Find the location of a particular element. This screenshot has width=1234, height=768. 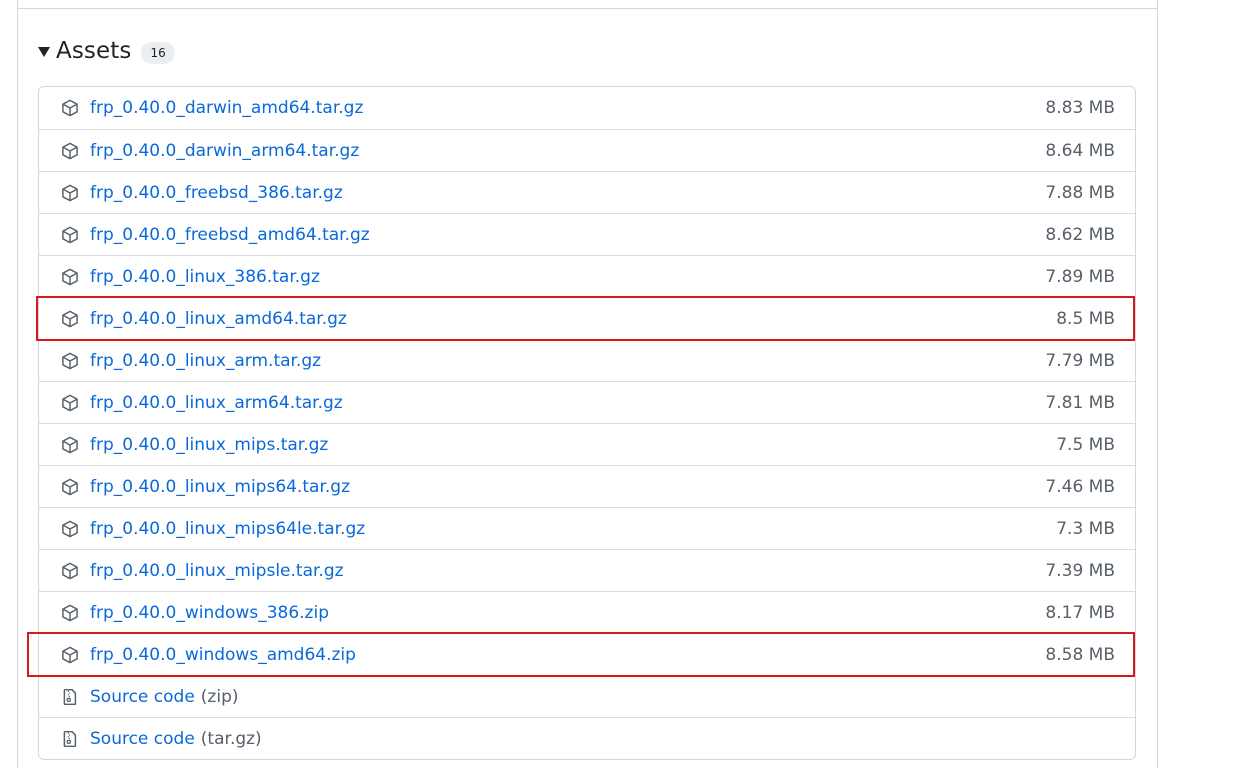

asset-size: 7.89 MB is located at coordinates (1080, 276).